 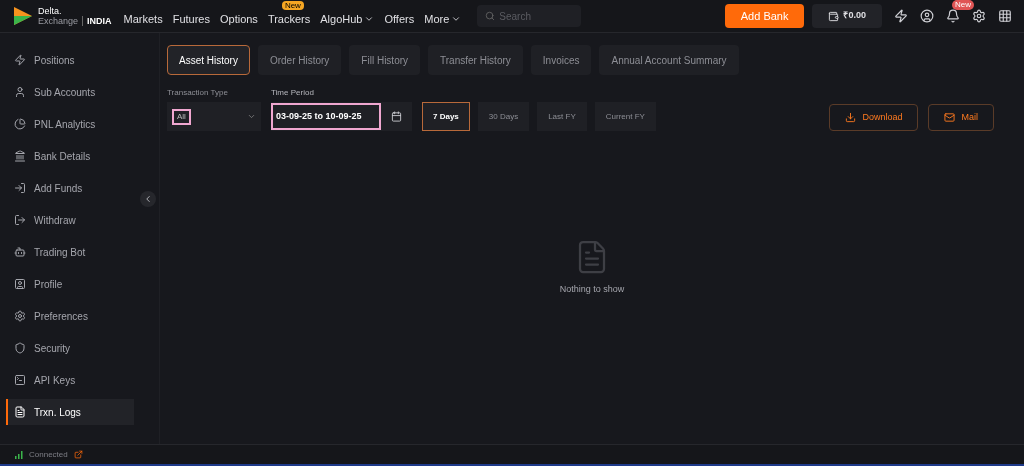 I want to click on download-button: Download, so click(x=874, y=117).